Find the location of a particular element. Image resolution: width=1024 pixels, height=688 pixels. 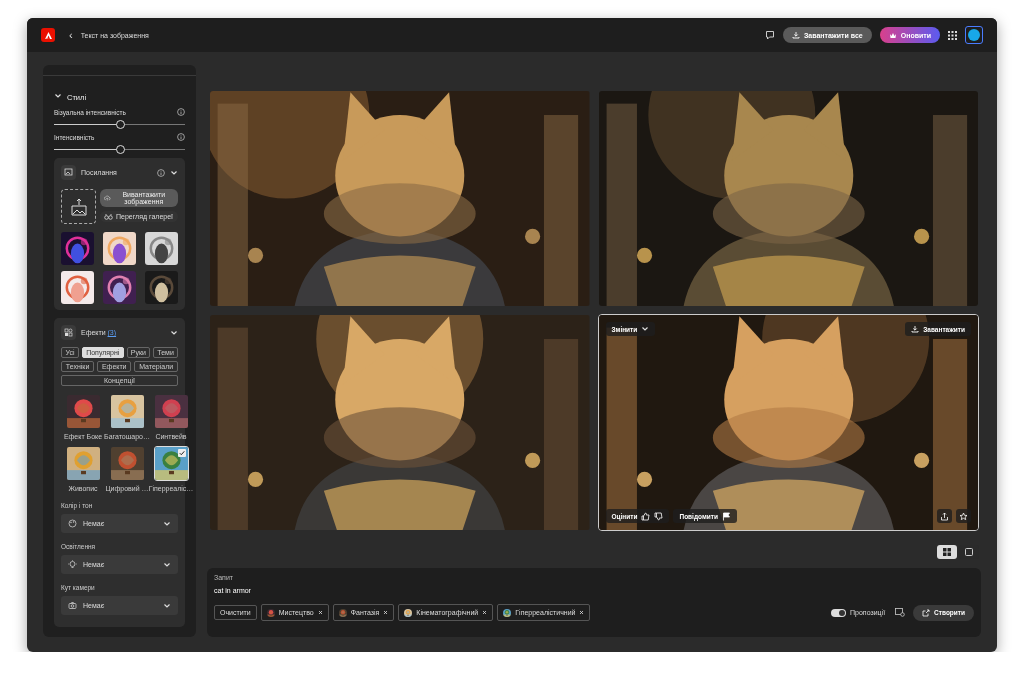

back-button: ‹ is located at coordinates (71, 35).